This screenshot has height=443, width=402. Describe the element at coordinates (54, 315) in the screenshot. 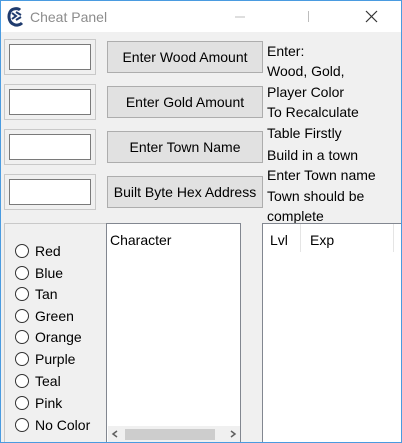

I see `color-option-label: Green` at that location.